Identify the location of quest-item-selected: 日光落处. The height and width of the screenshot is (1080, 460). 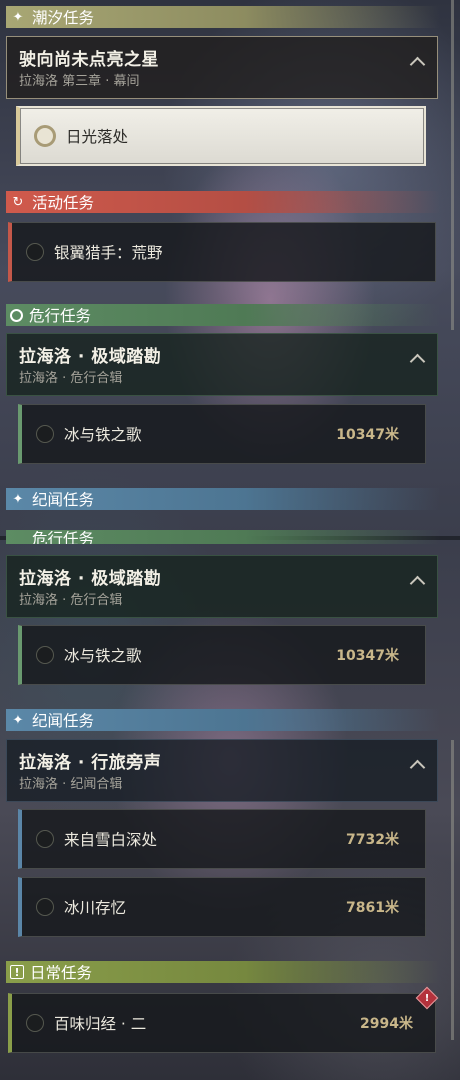
(221, 136).